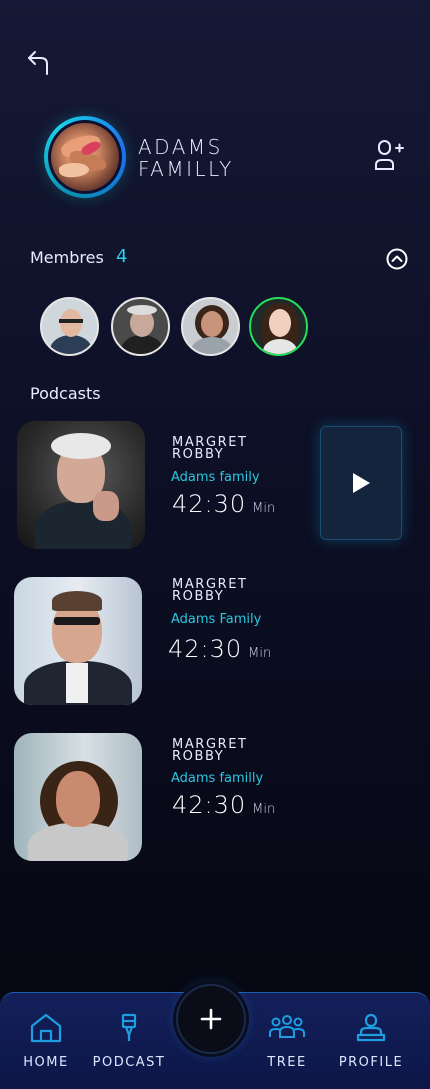  I want to click on members-label: Membres, so click(67, 257).